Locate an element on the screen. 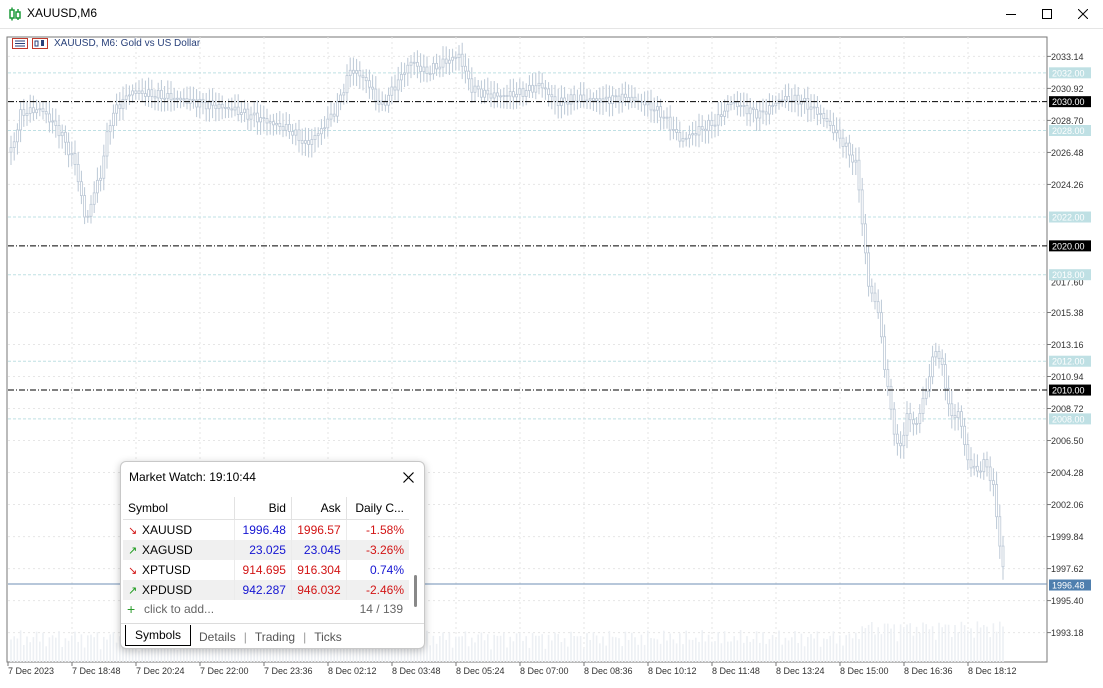 This screenshot has height=688, width=1103. minimize-icon is located at coordinates (1011, 14).